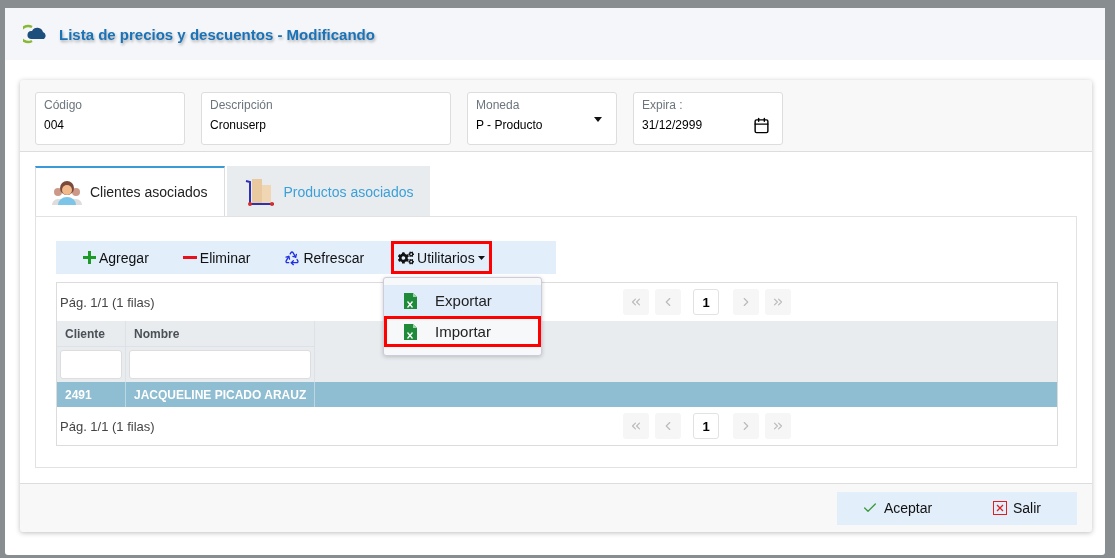 This screenshot has height=558, width=1115. Describe the element at coordinates (91, 334) in the screenshot. I see `column-header: Cliente` at that location.